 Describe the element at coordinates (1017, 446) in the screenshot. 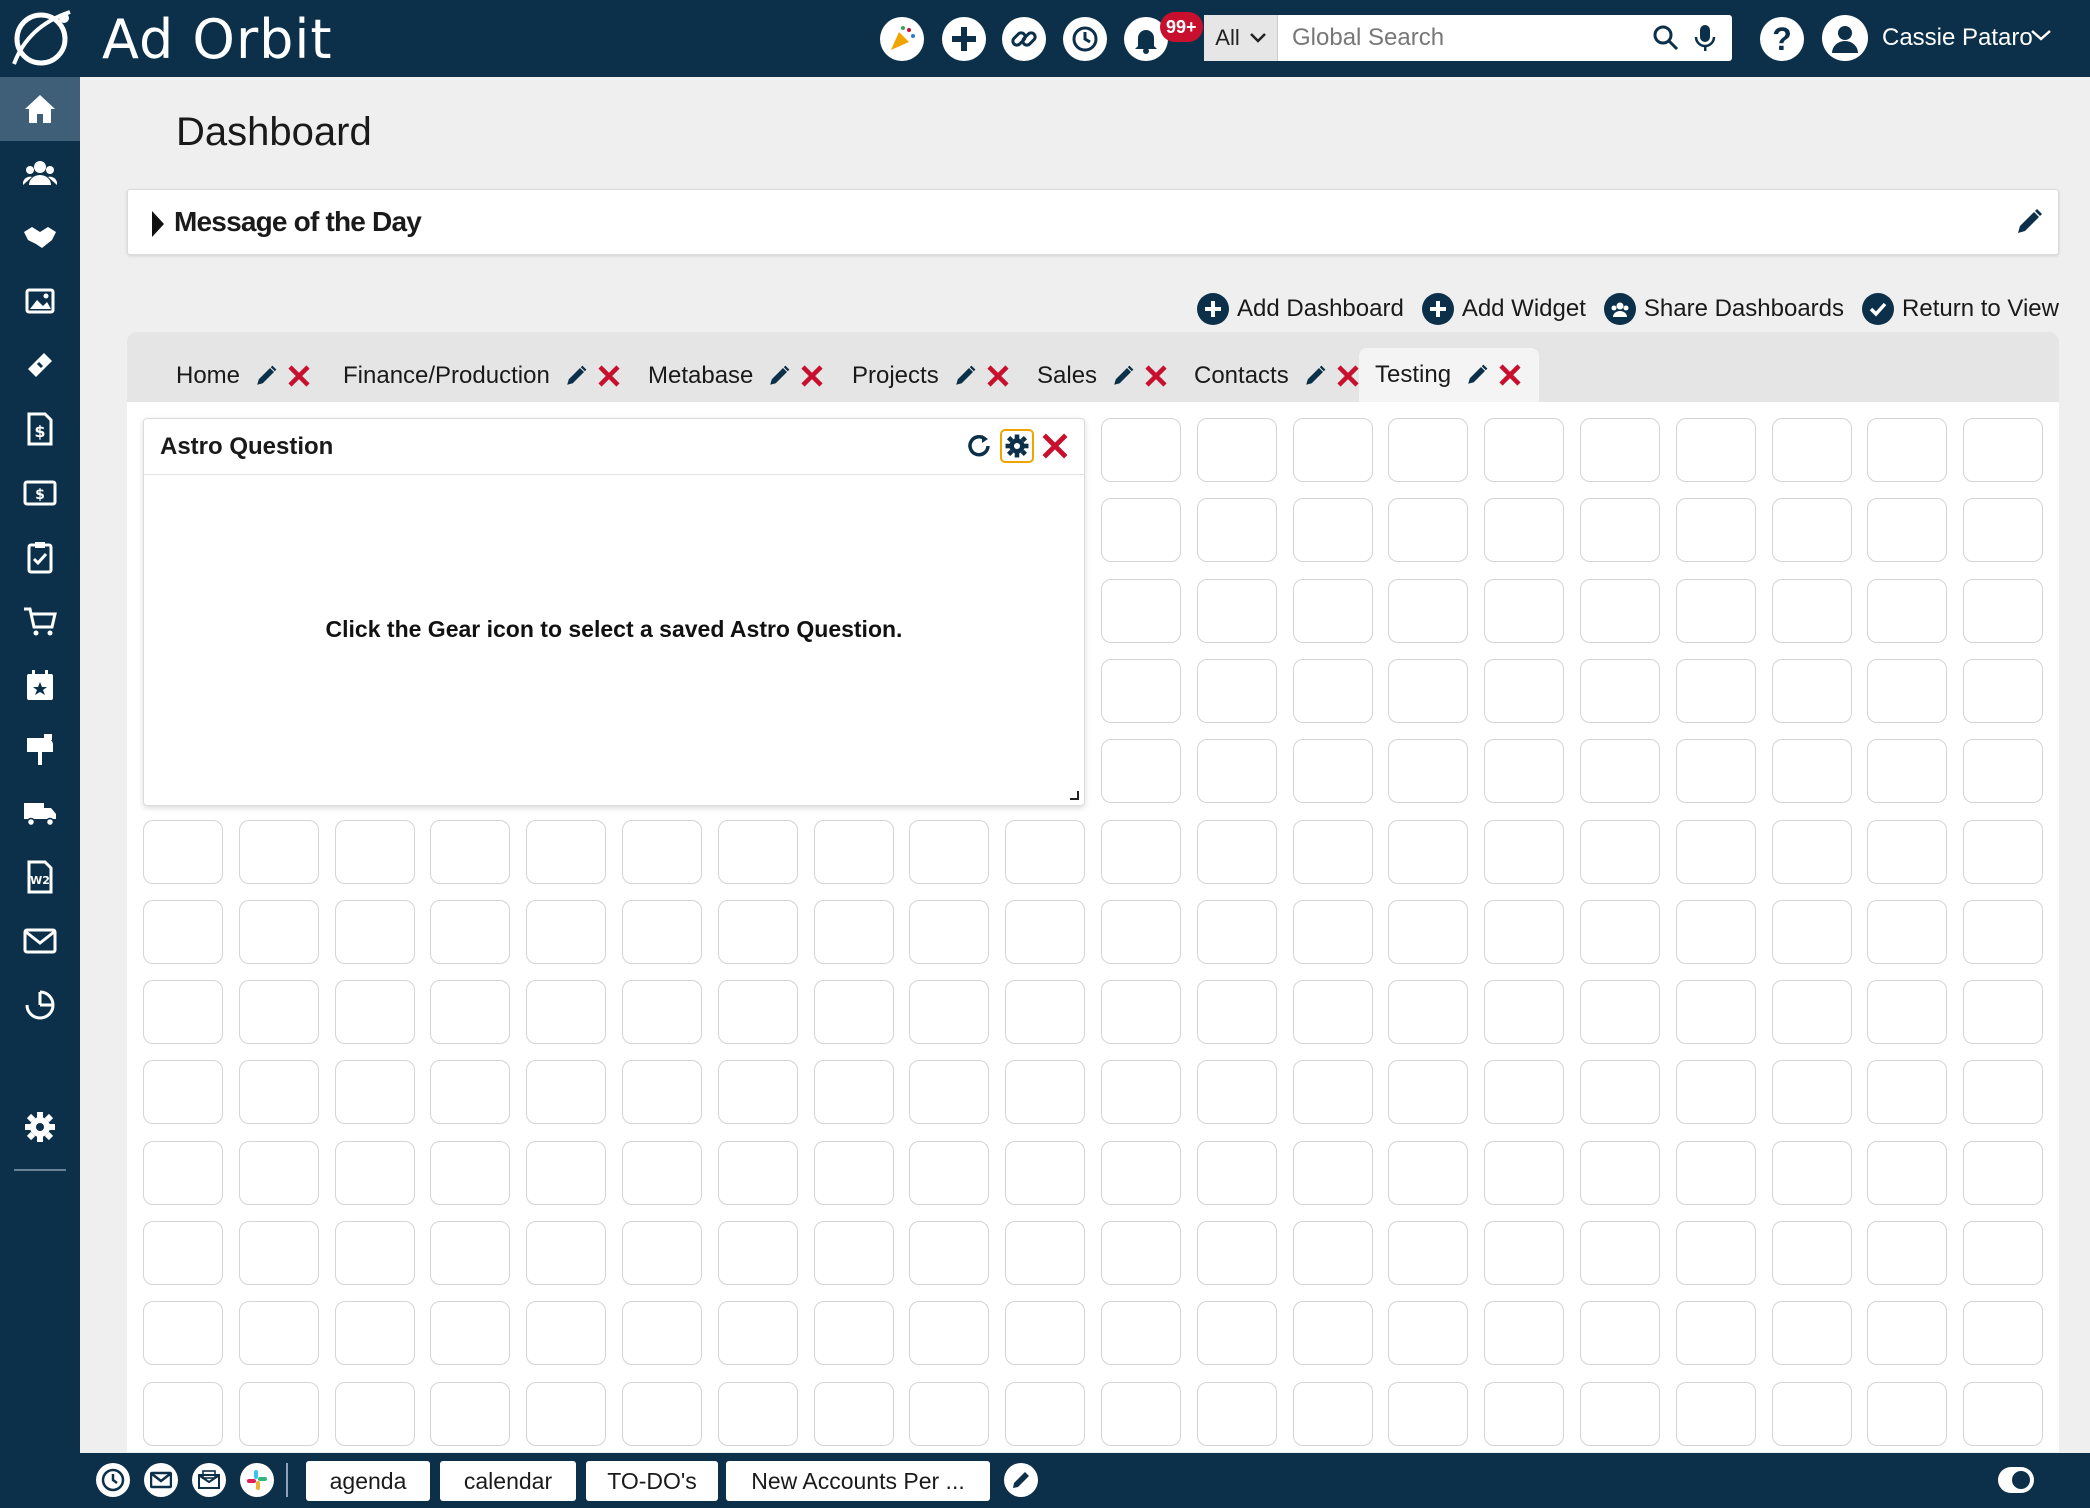

I see `gear-icon` at that location.